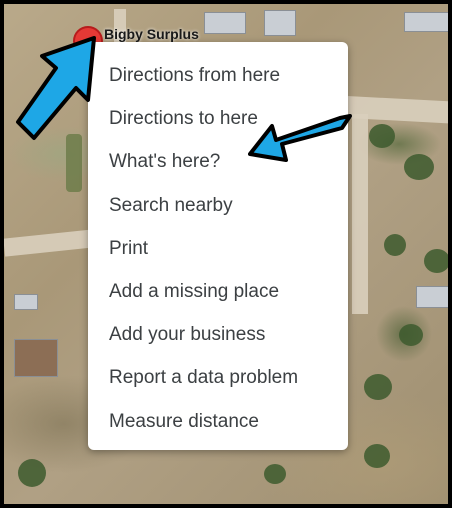 The height and width of the screenshot is (508, 452). What do you see at coordinates (56, 88) in the screenshot?
I see `pin-pointer-arrow-icon` at bounding box center [56, 88].